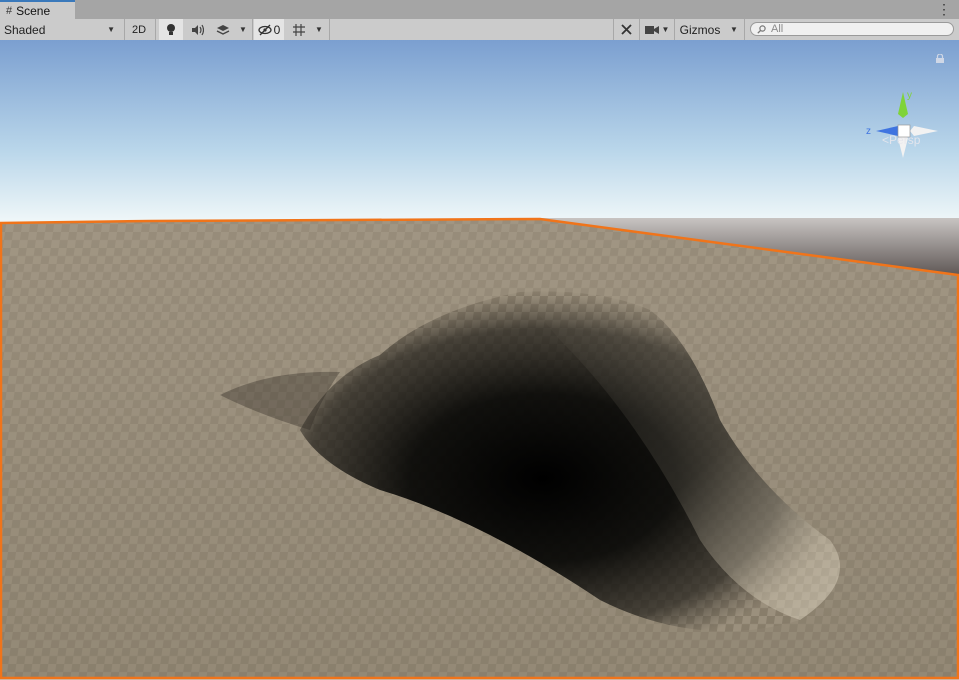 The width and height of the screenshot is (959, 680). Describe the element at coordinates (904, 125) in the screenshot. I see `orientation-gizmo: y z` at that location.